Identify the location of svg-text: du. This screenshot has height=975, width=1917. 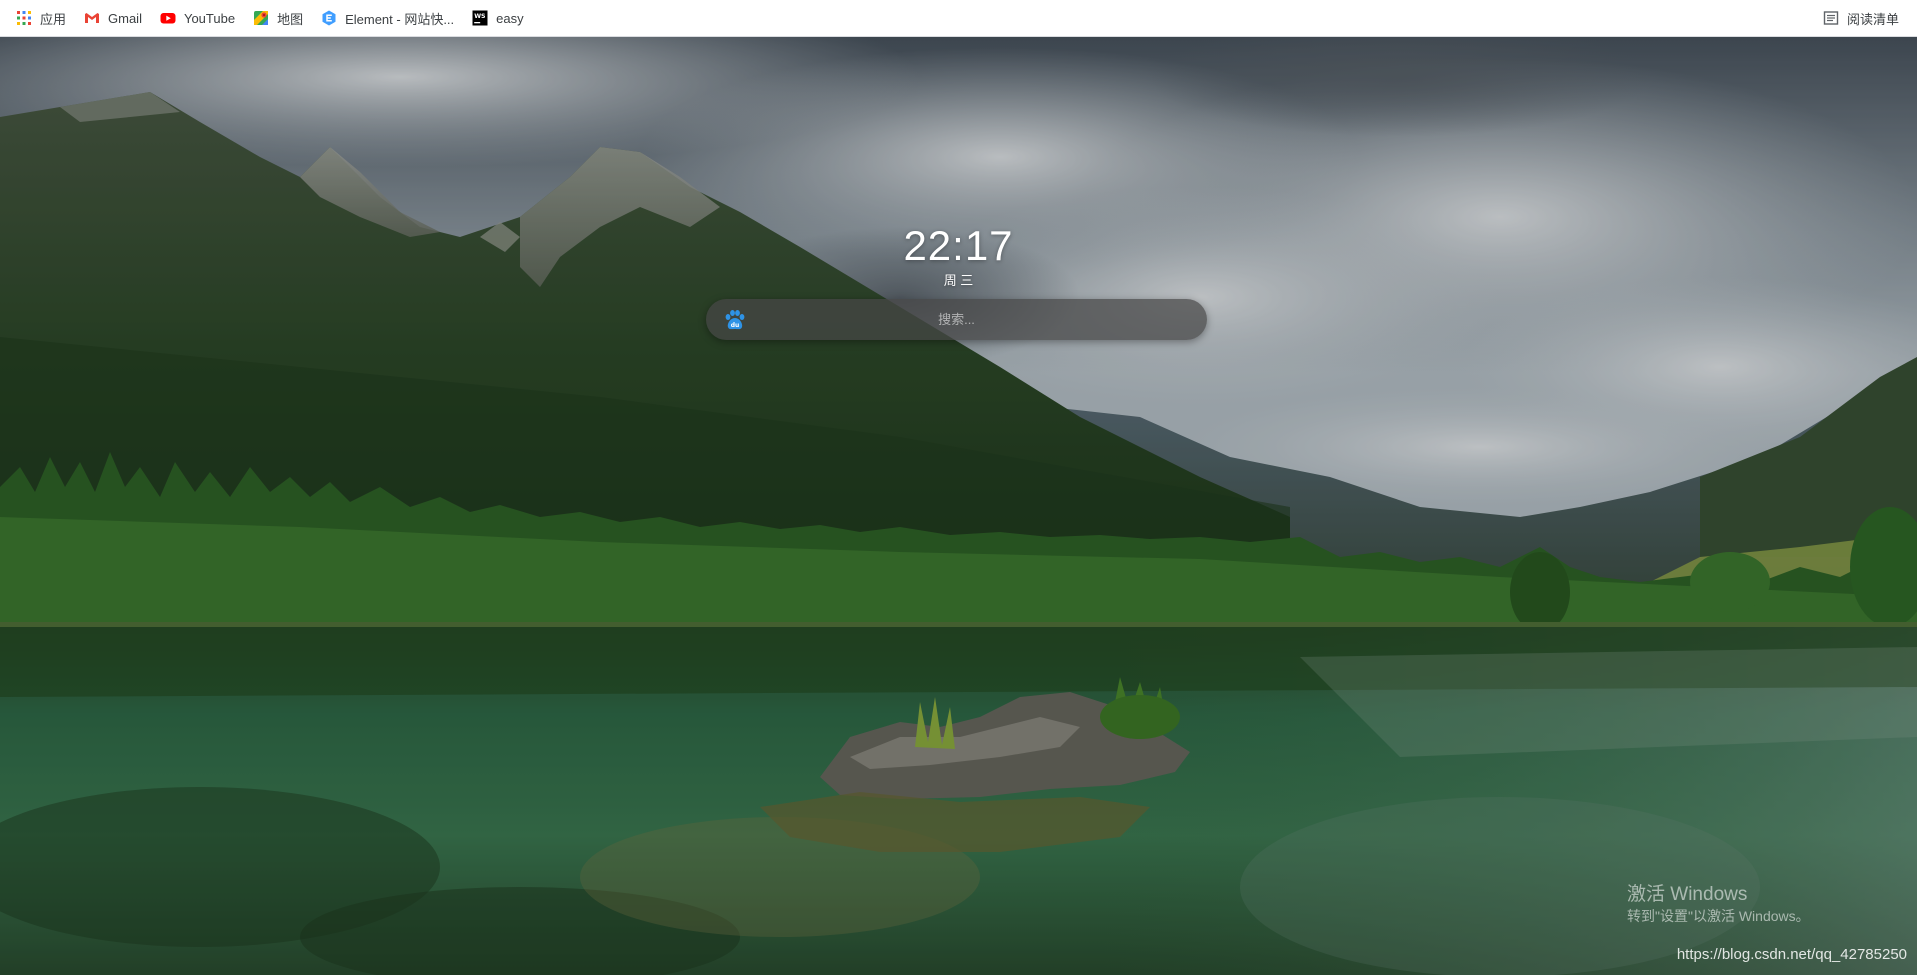
(735, 325).